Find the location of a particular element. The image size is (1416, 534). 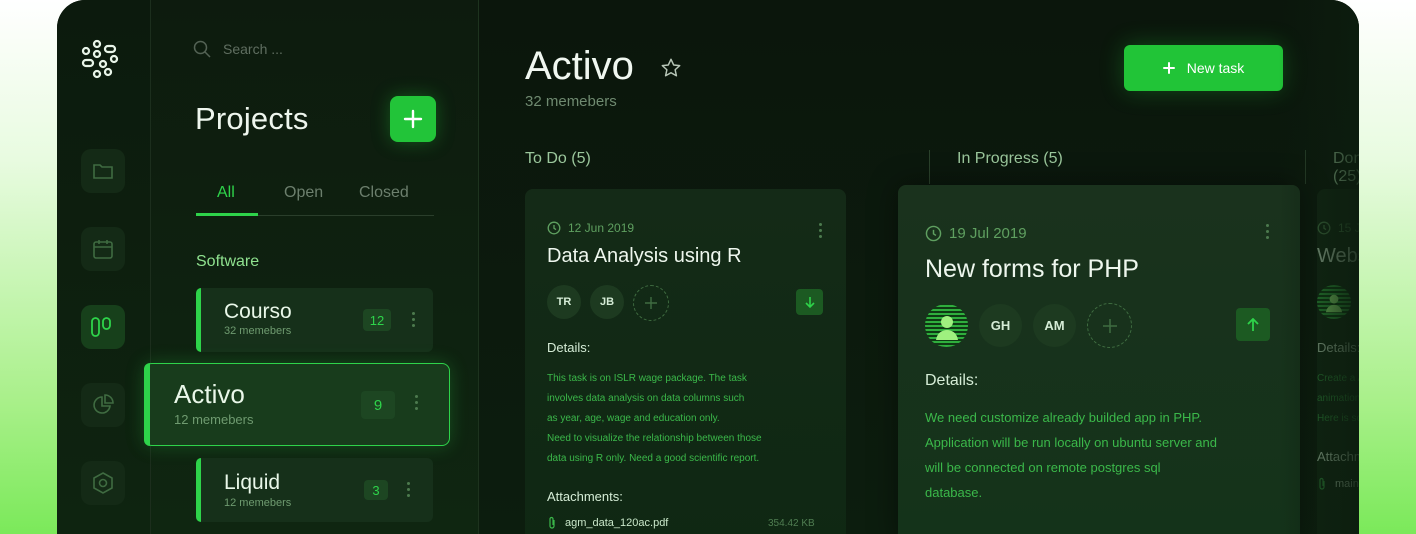

description-line: database. is located at coordinates (954, 492).